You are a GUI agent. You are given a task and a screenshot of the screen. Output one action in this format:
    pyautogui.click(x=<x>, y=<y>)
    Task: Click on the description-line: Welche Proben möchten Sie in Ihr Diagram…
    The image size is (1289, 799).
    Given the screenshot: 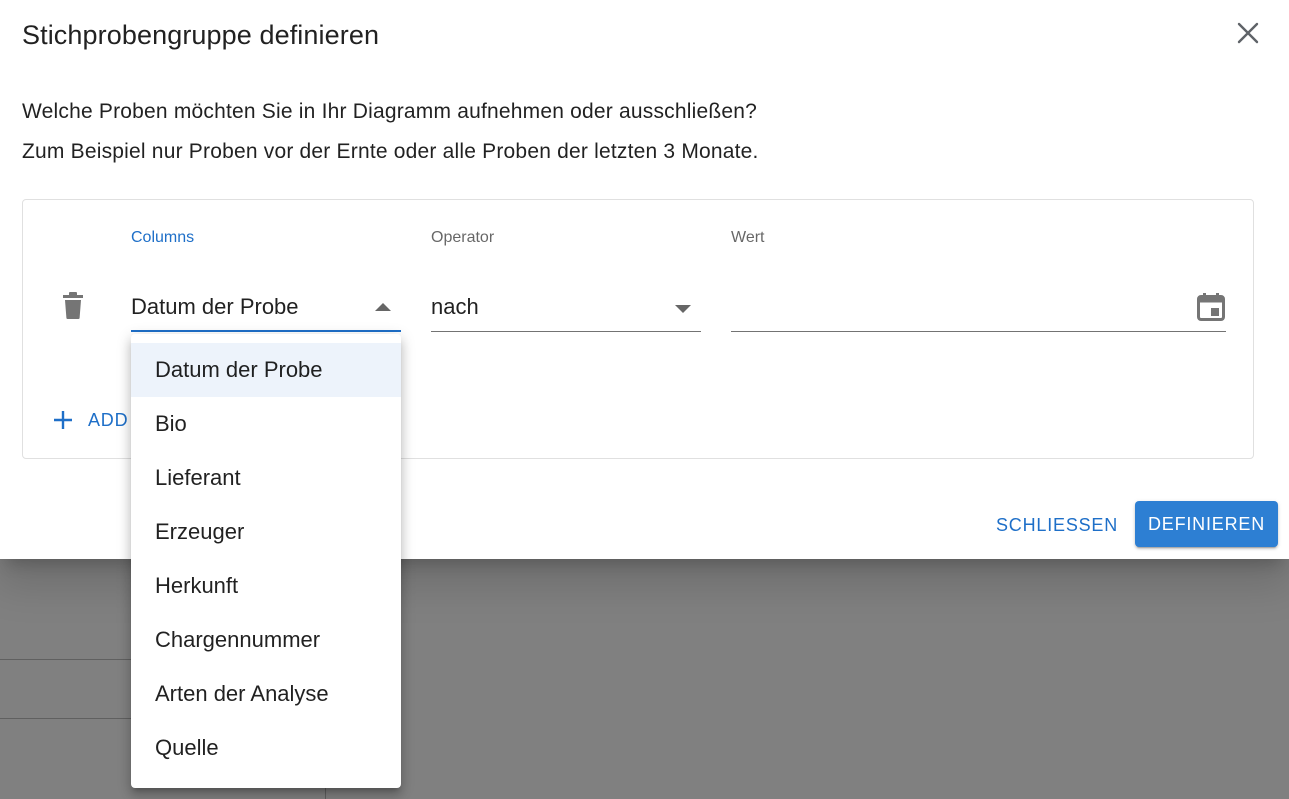 What is the action you would take?
    pyautogui.click(x=389, y=111)
    